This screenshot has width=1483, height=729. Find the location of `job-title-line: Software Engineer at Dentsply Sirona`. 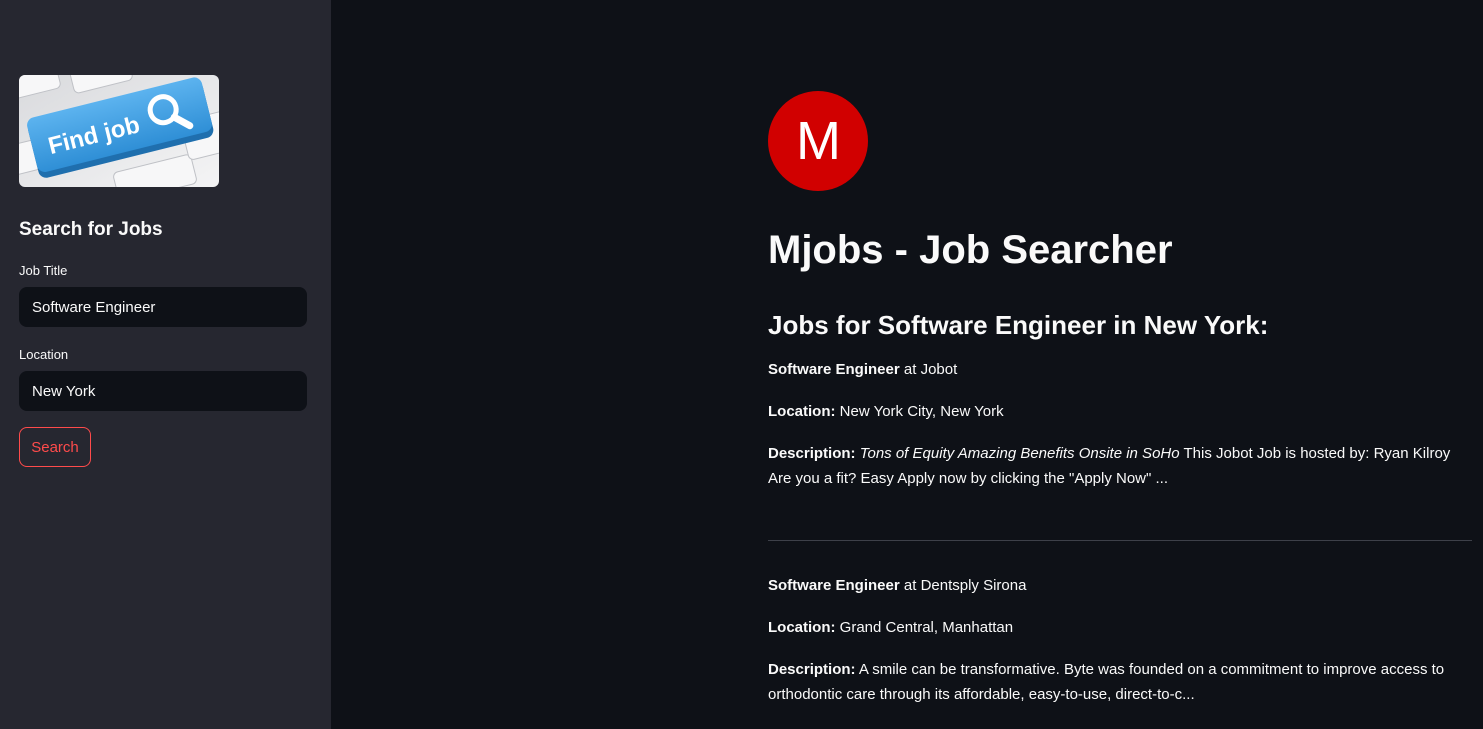

job-title-line: Software Engineer at Dentsply Sirona is located at coordinates (897, 585).